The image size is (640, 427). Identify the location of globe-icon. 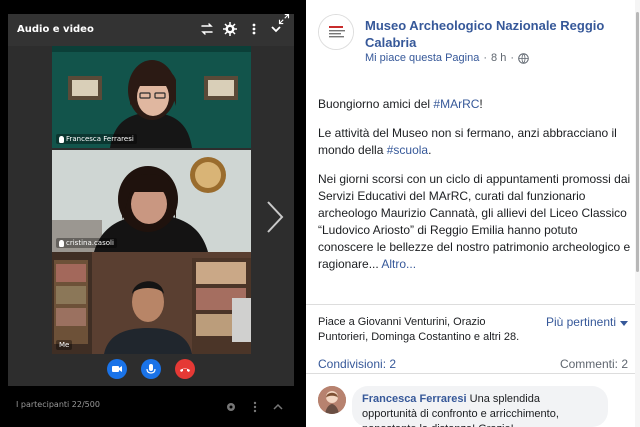
(523, 58).